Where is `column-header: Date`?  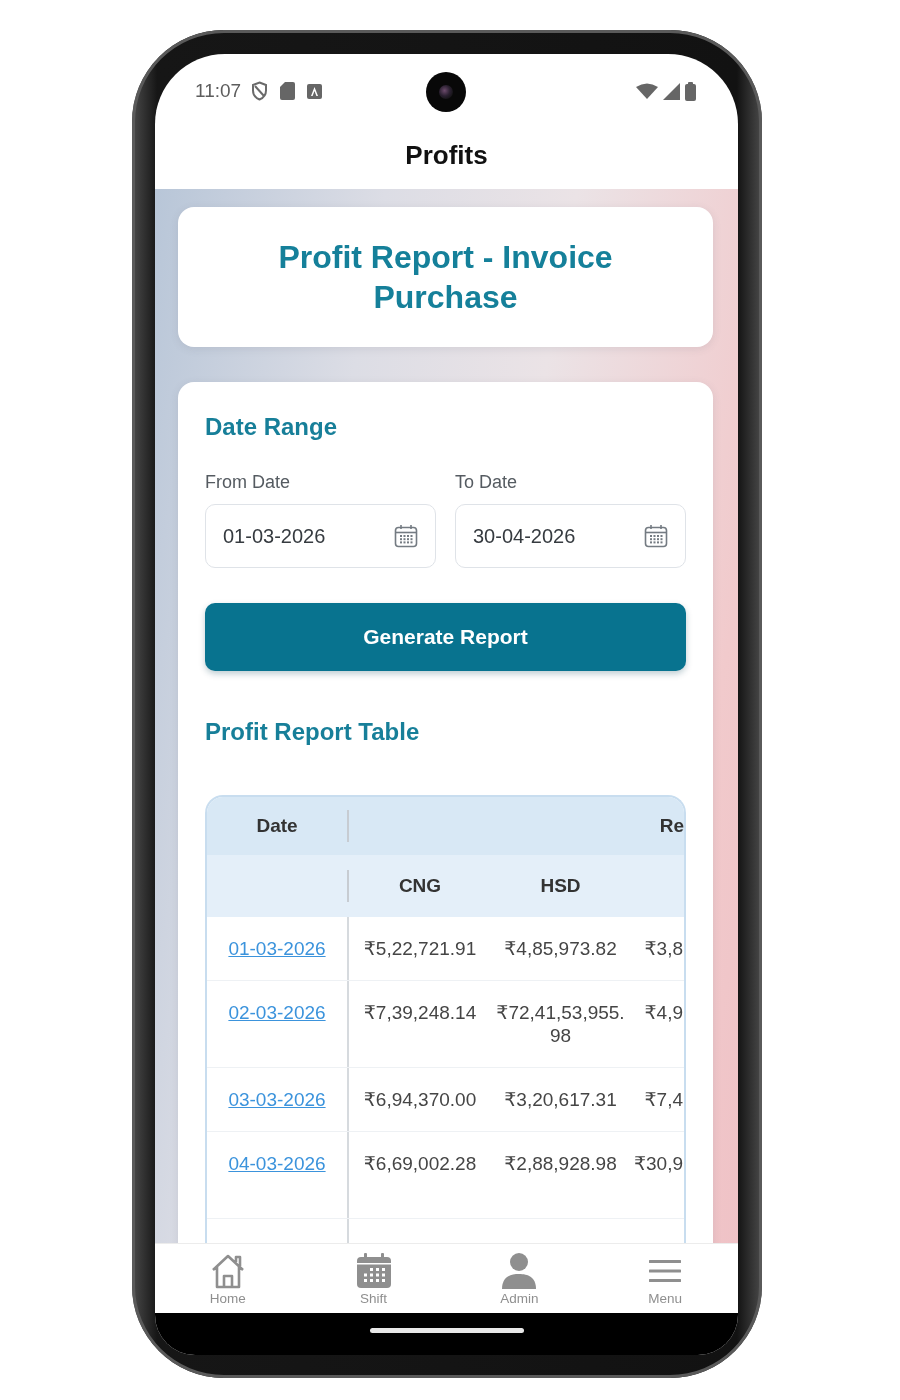 column-header: Date is located at coordinates (278, 826).